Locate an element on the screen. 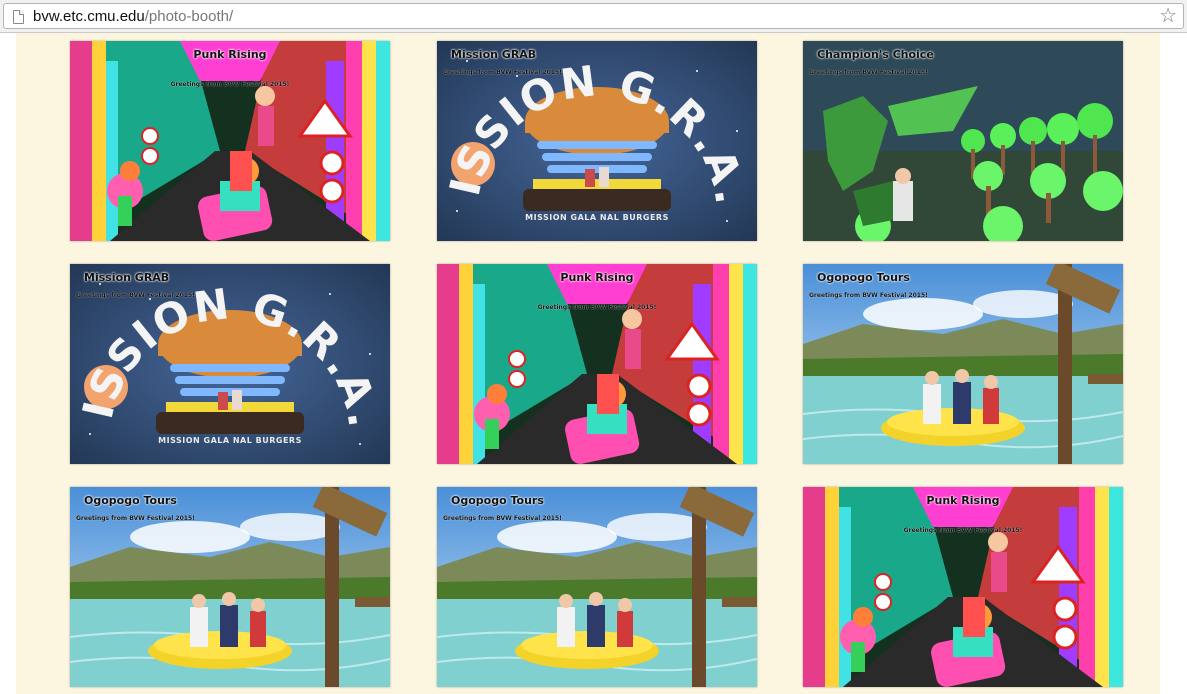 Image resolution: width=1187 pixels, height=694 pixels. url-text: bvw.etc.cmu.edu/photo-booth/ is located at coordinates (133, 16).